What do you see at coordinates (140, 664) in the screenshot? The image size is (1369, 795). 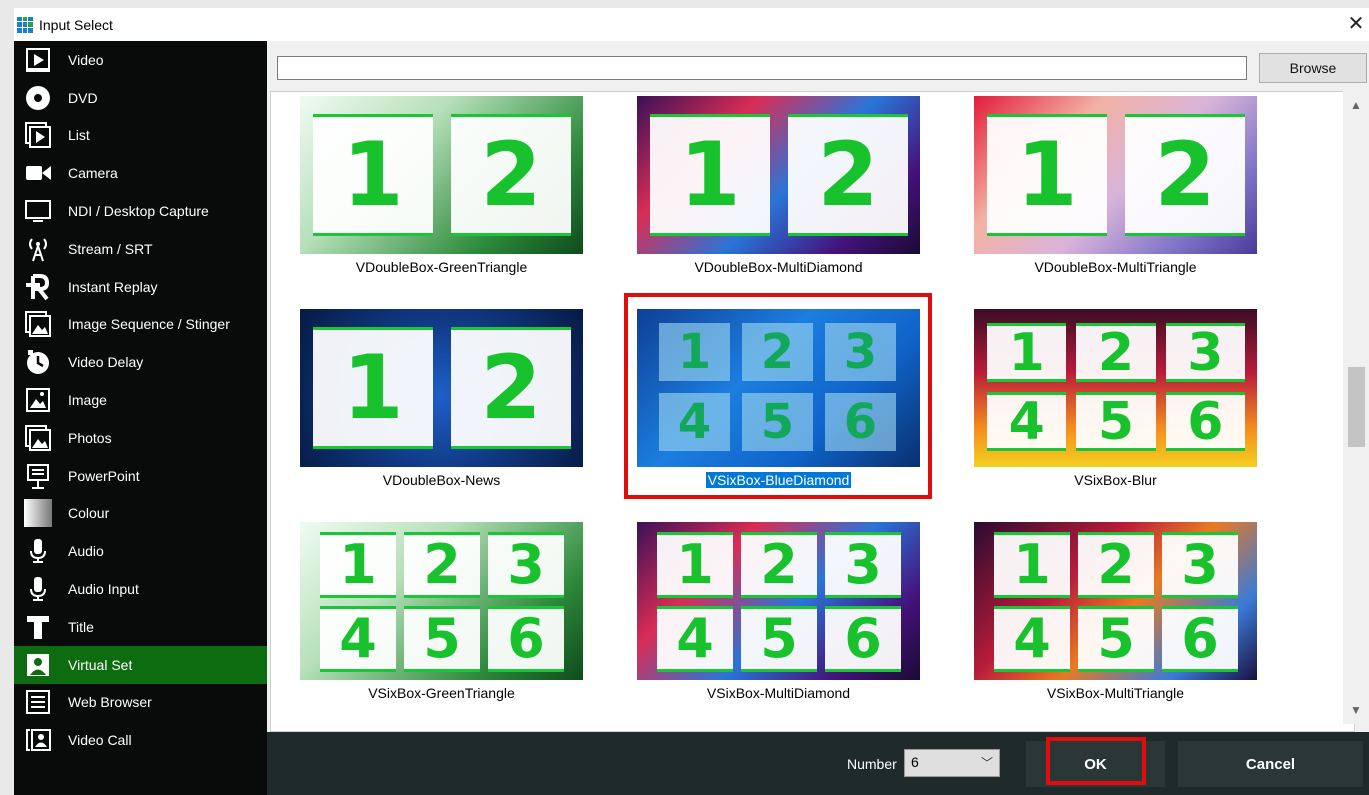 I see `sidebar-item-virtual-set: Virtual Set` at bounding box center [140, 664].